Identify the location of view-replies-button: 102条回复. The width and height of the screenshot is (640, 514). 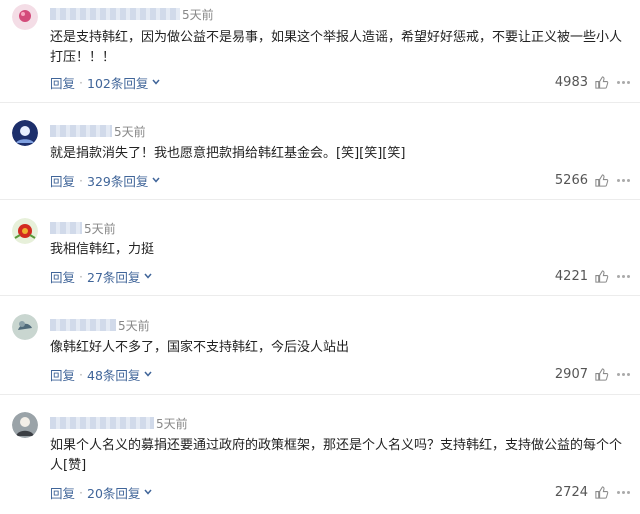
(124, 82).